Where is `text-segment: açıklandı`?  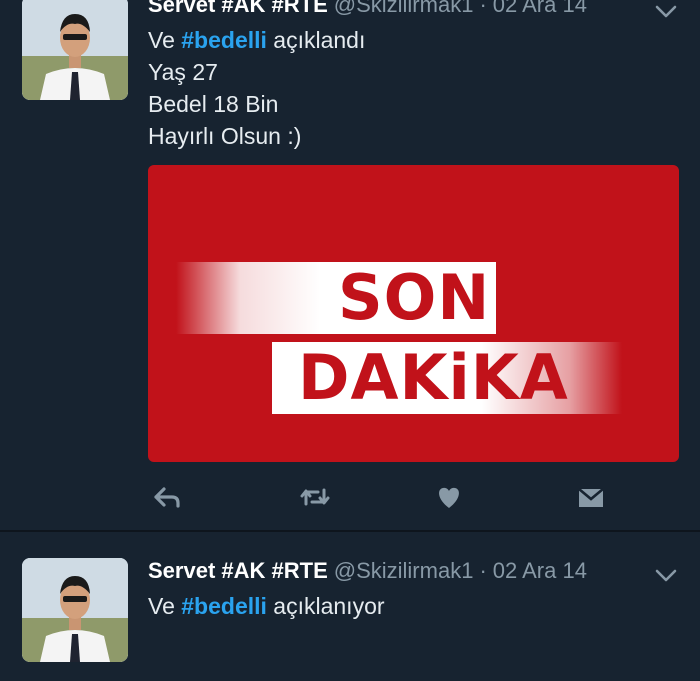
text-segment: açıklandı is located at coordinates (316, 40).